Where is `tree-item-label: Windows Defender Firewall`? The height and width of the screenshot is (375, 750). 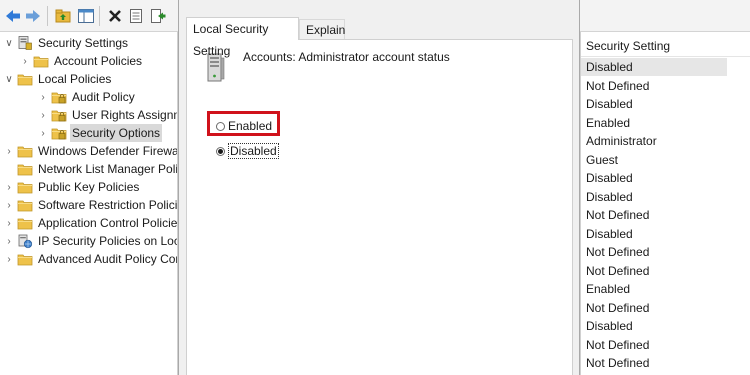 tree-item-label: Windows Defender Firewall is located at coordinates (108, 151).